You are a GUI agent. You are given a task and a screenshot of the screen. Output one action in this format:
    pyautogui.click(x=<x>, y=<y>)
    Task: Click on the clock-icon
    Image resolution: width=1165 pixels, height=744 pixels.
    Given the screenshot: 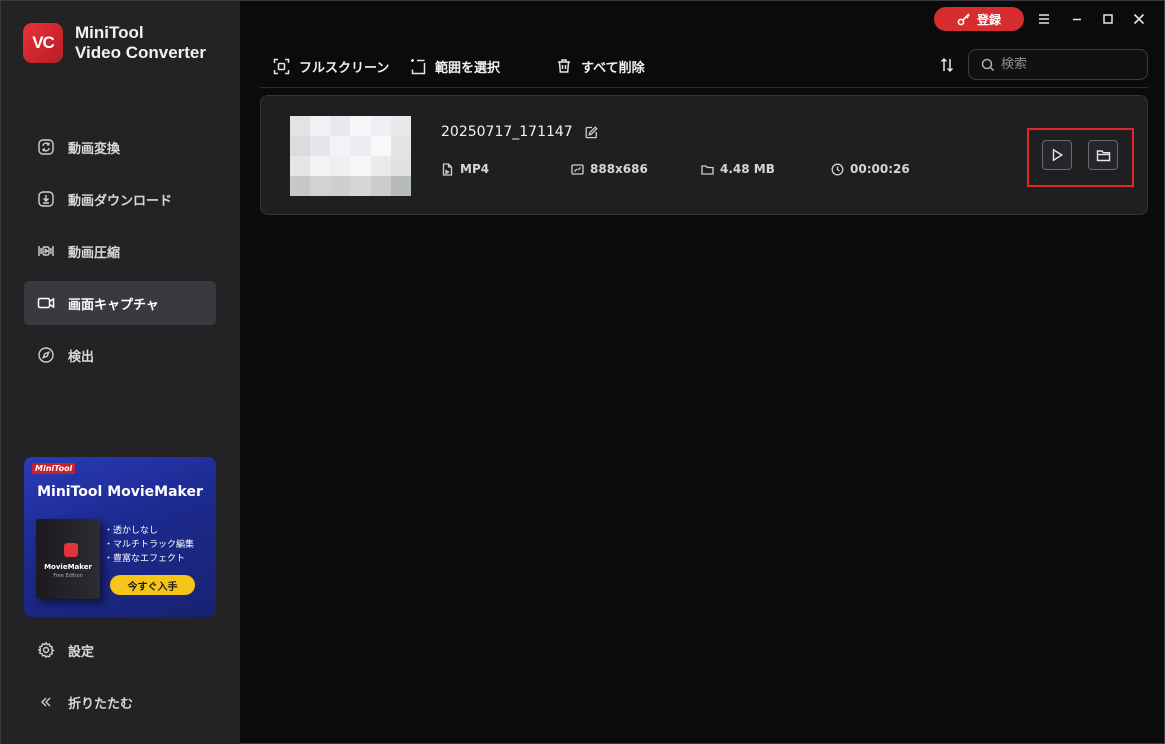 What is the action you would take?
    pyautogui.click(x=837, y=169)
    